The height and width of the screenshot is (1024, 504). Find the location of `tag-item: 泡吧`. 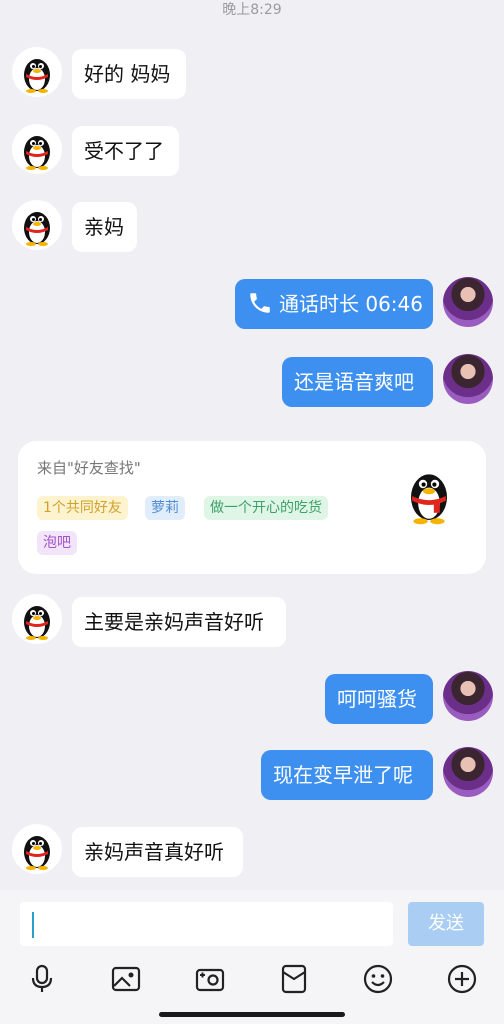

tag-item: 泡吧 is located at coordinates (57, 543).